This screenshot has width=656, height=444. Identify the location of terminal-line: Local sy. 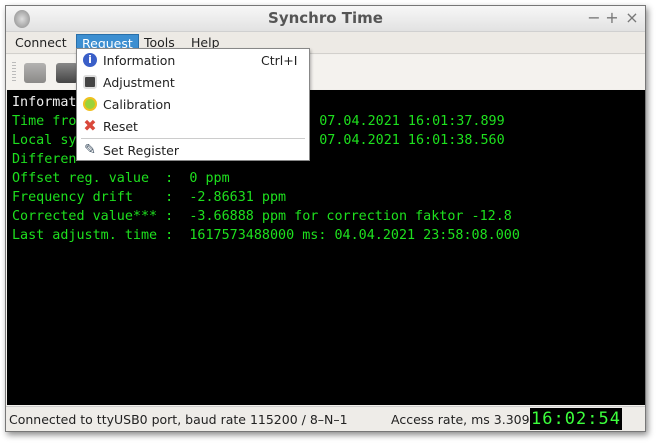
(44, 140).